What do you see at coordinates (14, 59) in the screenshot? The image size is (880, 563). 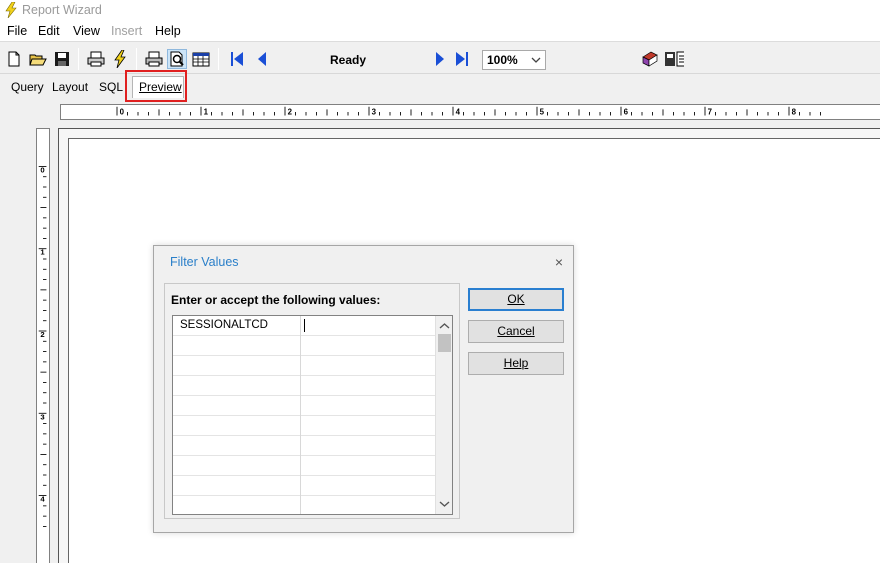 I see `new-icon` at bounding box center [14, 59].